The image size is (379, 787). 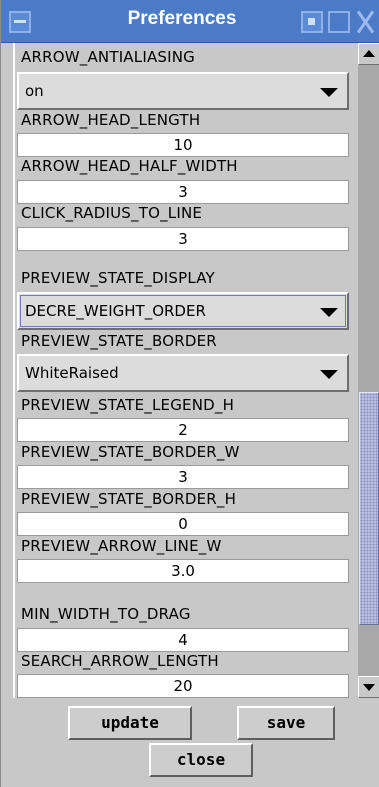 I want to click on vertical-scrollbar, so click(x=368, y=370).